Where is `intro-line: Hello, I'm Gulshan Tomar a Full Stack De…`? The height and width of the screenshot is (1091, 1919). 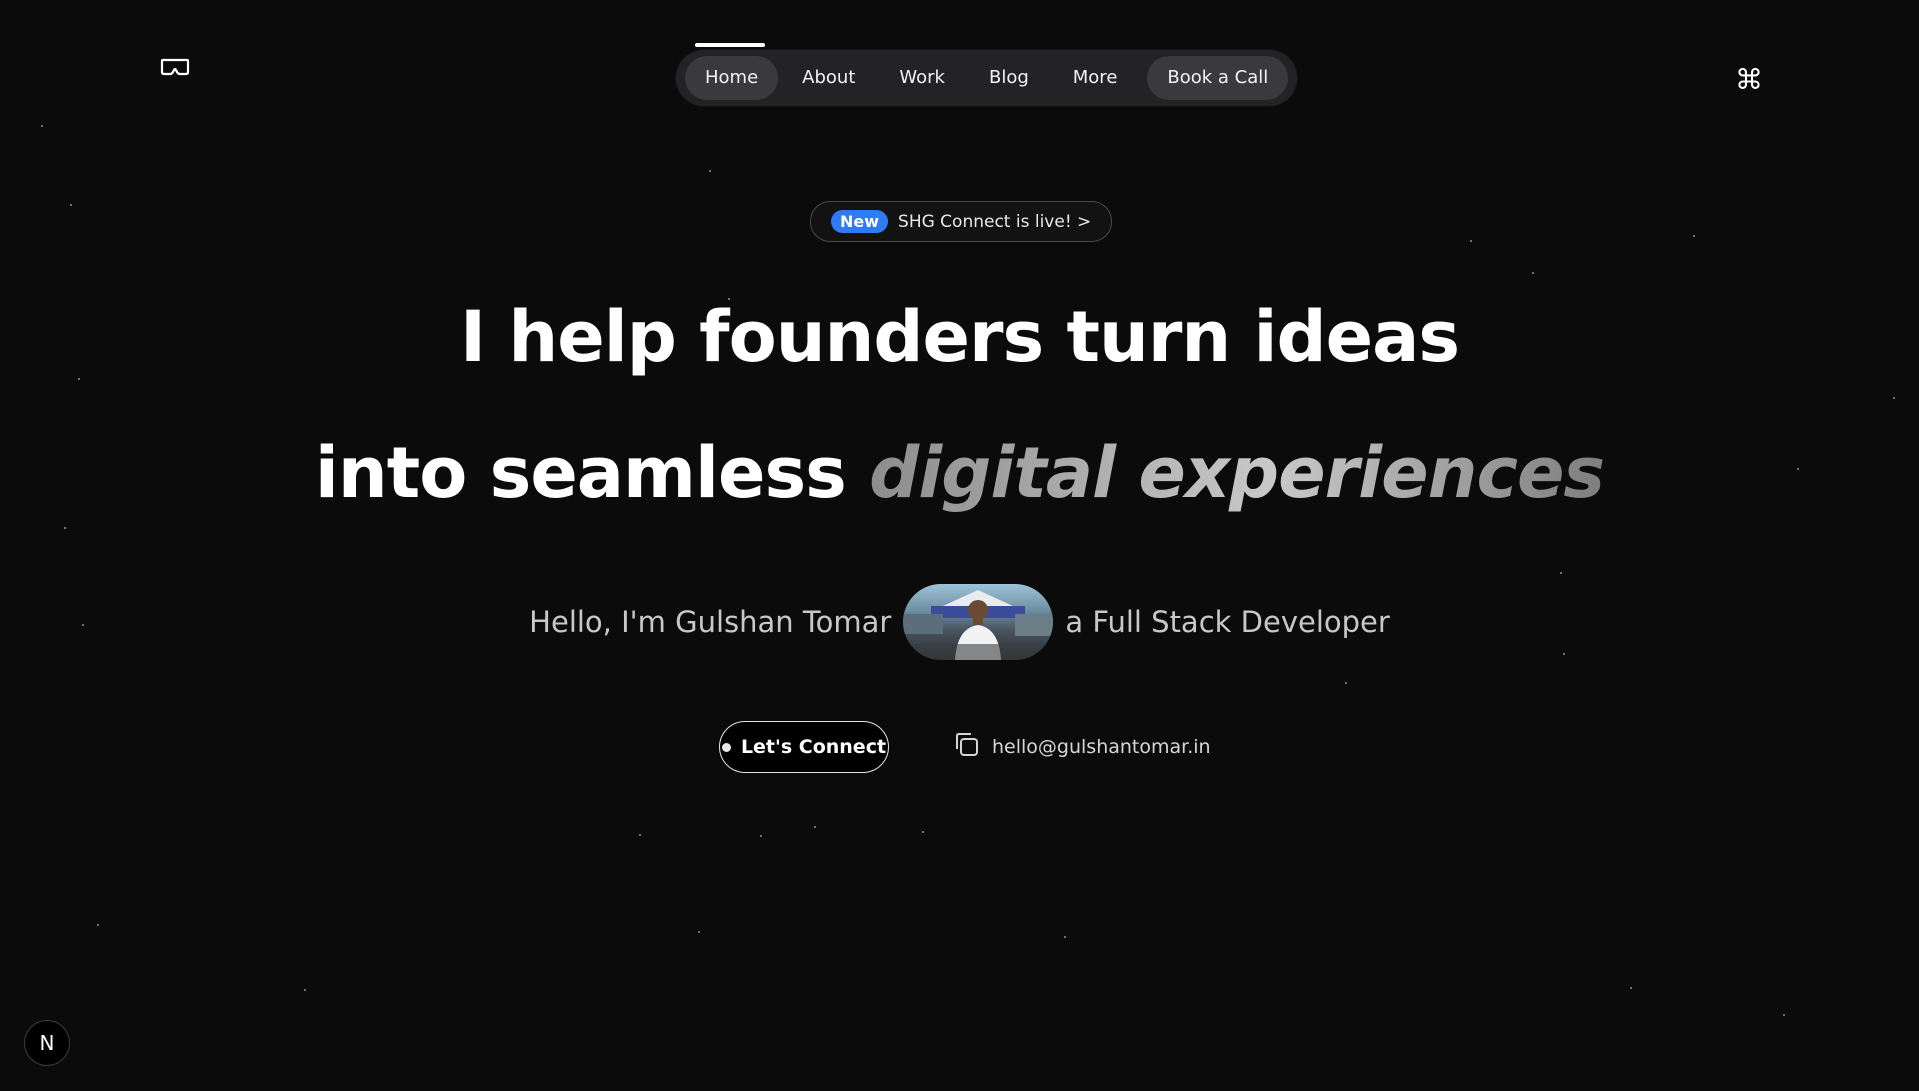
intro-line: Hello, I'm Gulshan Tomar a Full Stack De… is located at coordinates (959, 622).